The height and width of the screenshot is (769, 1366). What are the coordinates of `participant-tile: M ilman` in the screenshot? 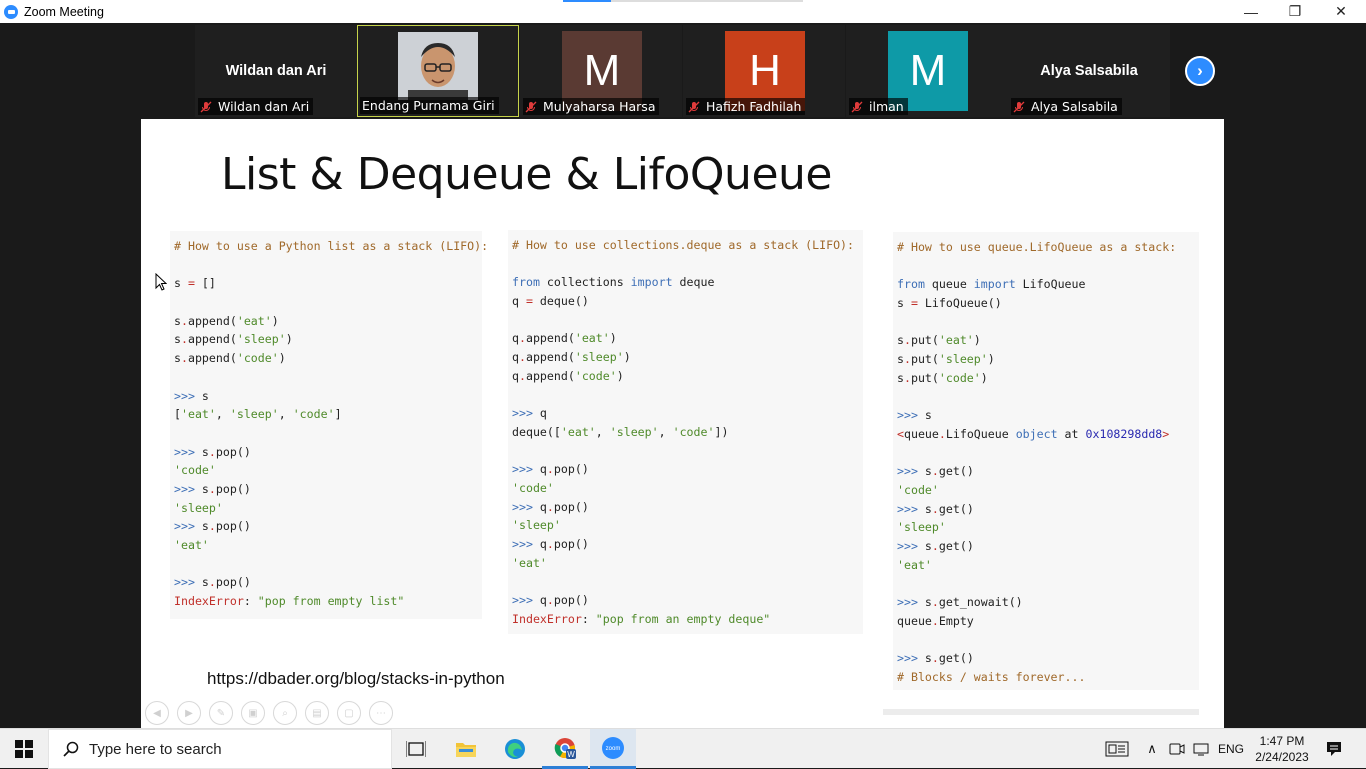 It's located at (927, 71).